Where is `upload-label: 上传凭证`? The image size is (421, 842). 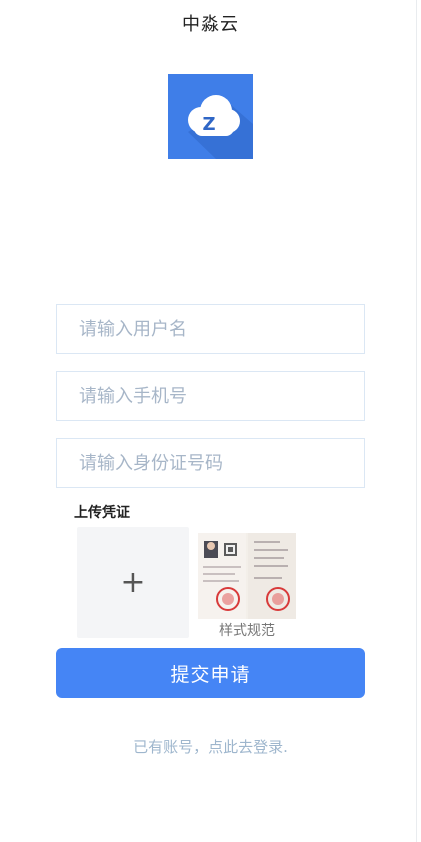 upload-label: 上传凭证 is located at coordinates (102, 513).